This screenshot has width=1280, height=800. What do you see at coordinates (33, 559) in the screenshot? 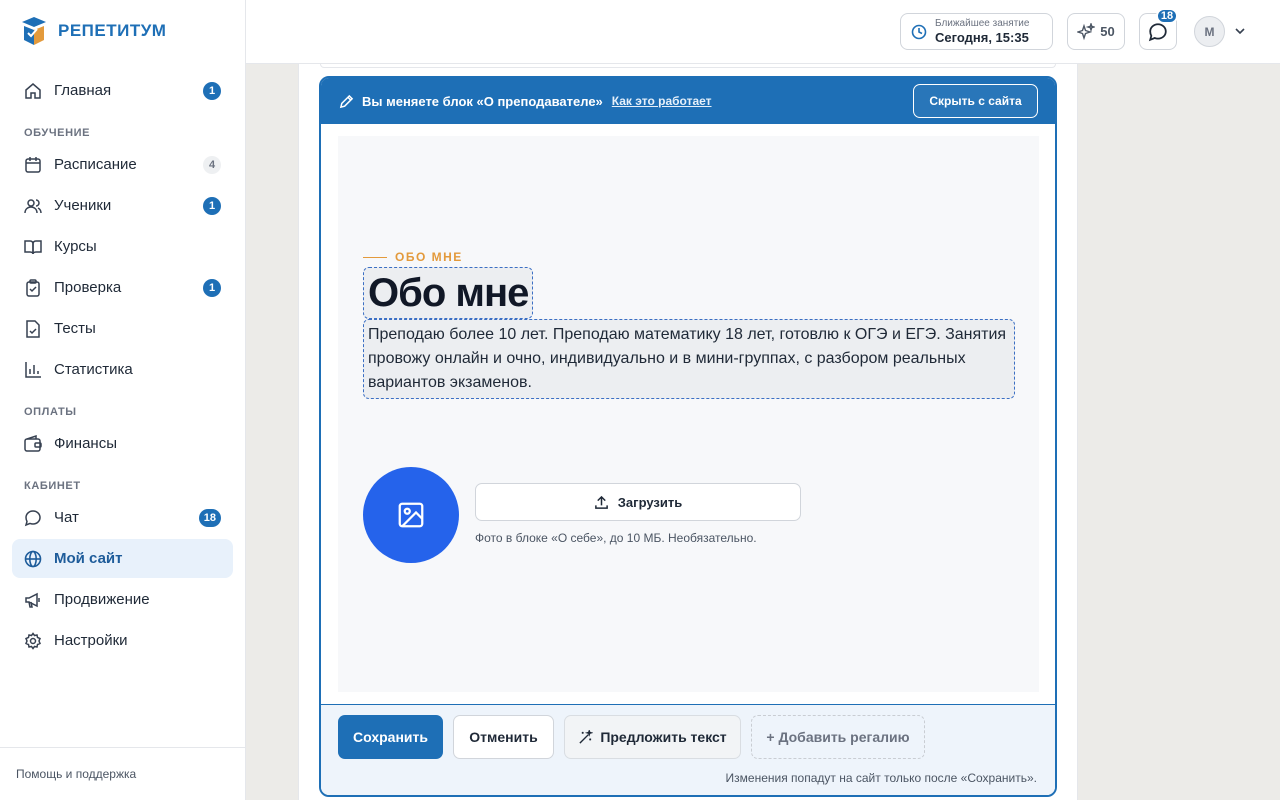
I see `globe-icon` at bounding box center [33, 559].